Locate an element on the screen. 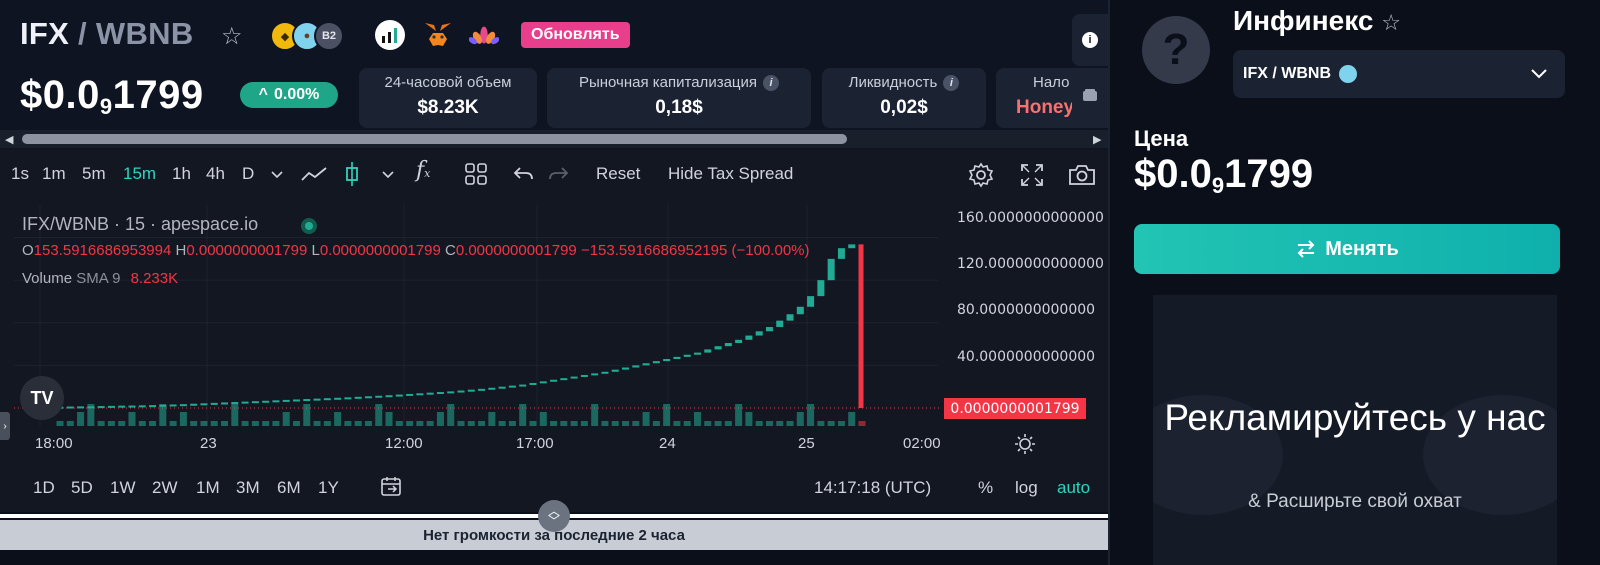  stat-market-cap: Рыночная капитализация i 0,18$ is located at coordinates (679, 98).